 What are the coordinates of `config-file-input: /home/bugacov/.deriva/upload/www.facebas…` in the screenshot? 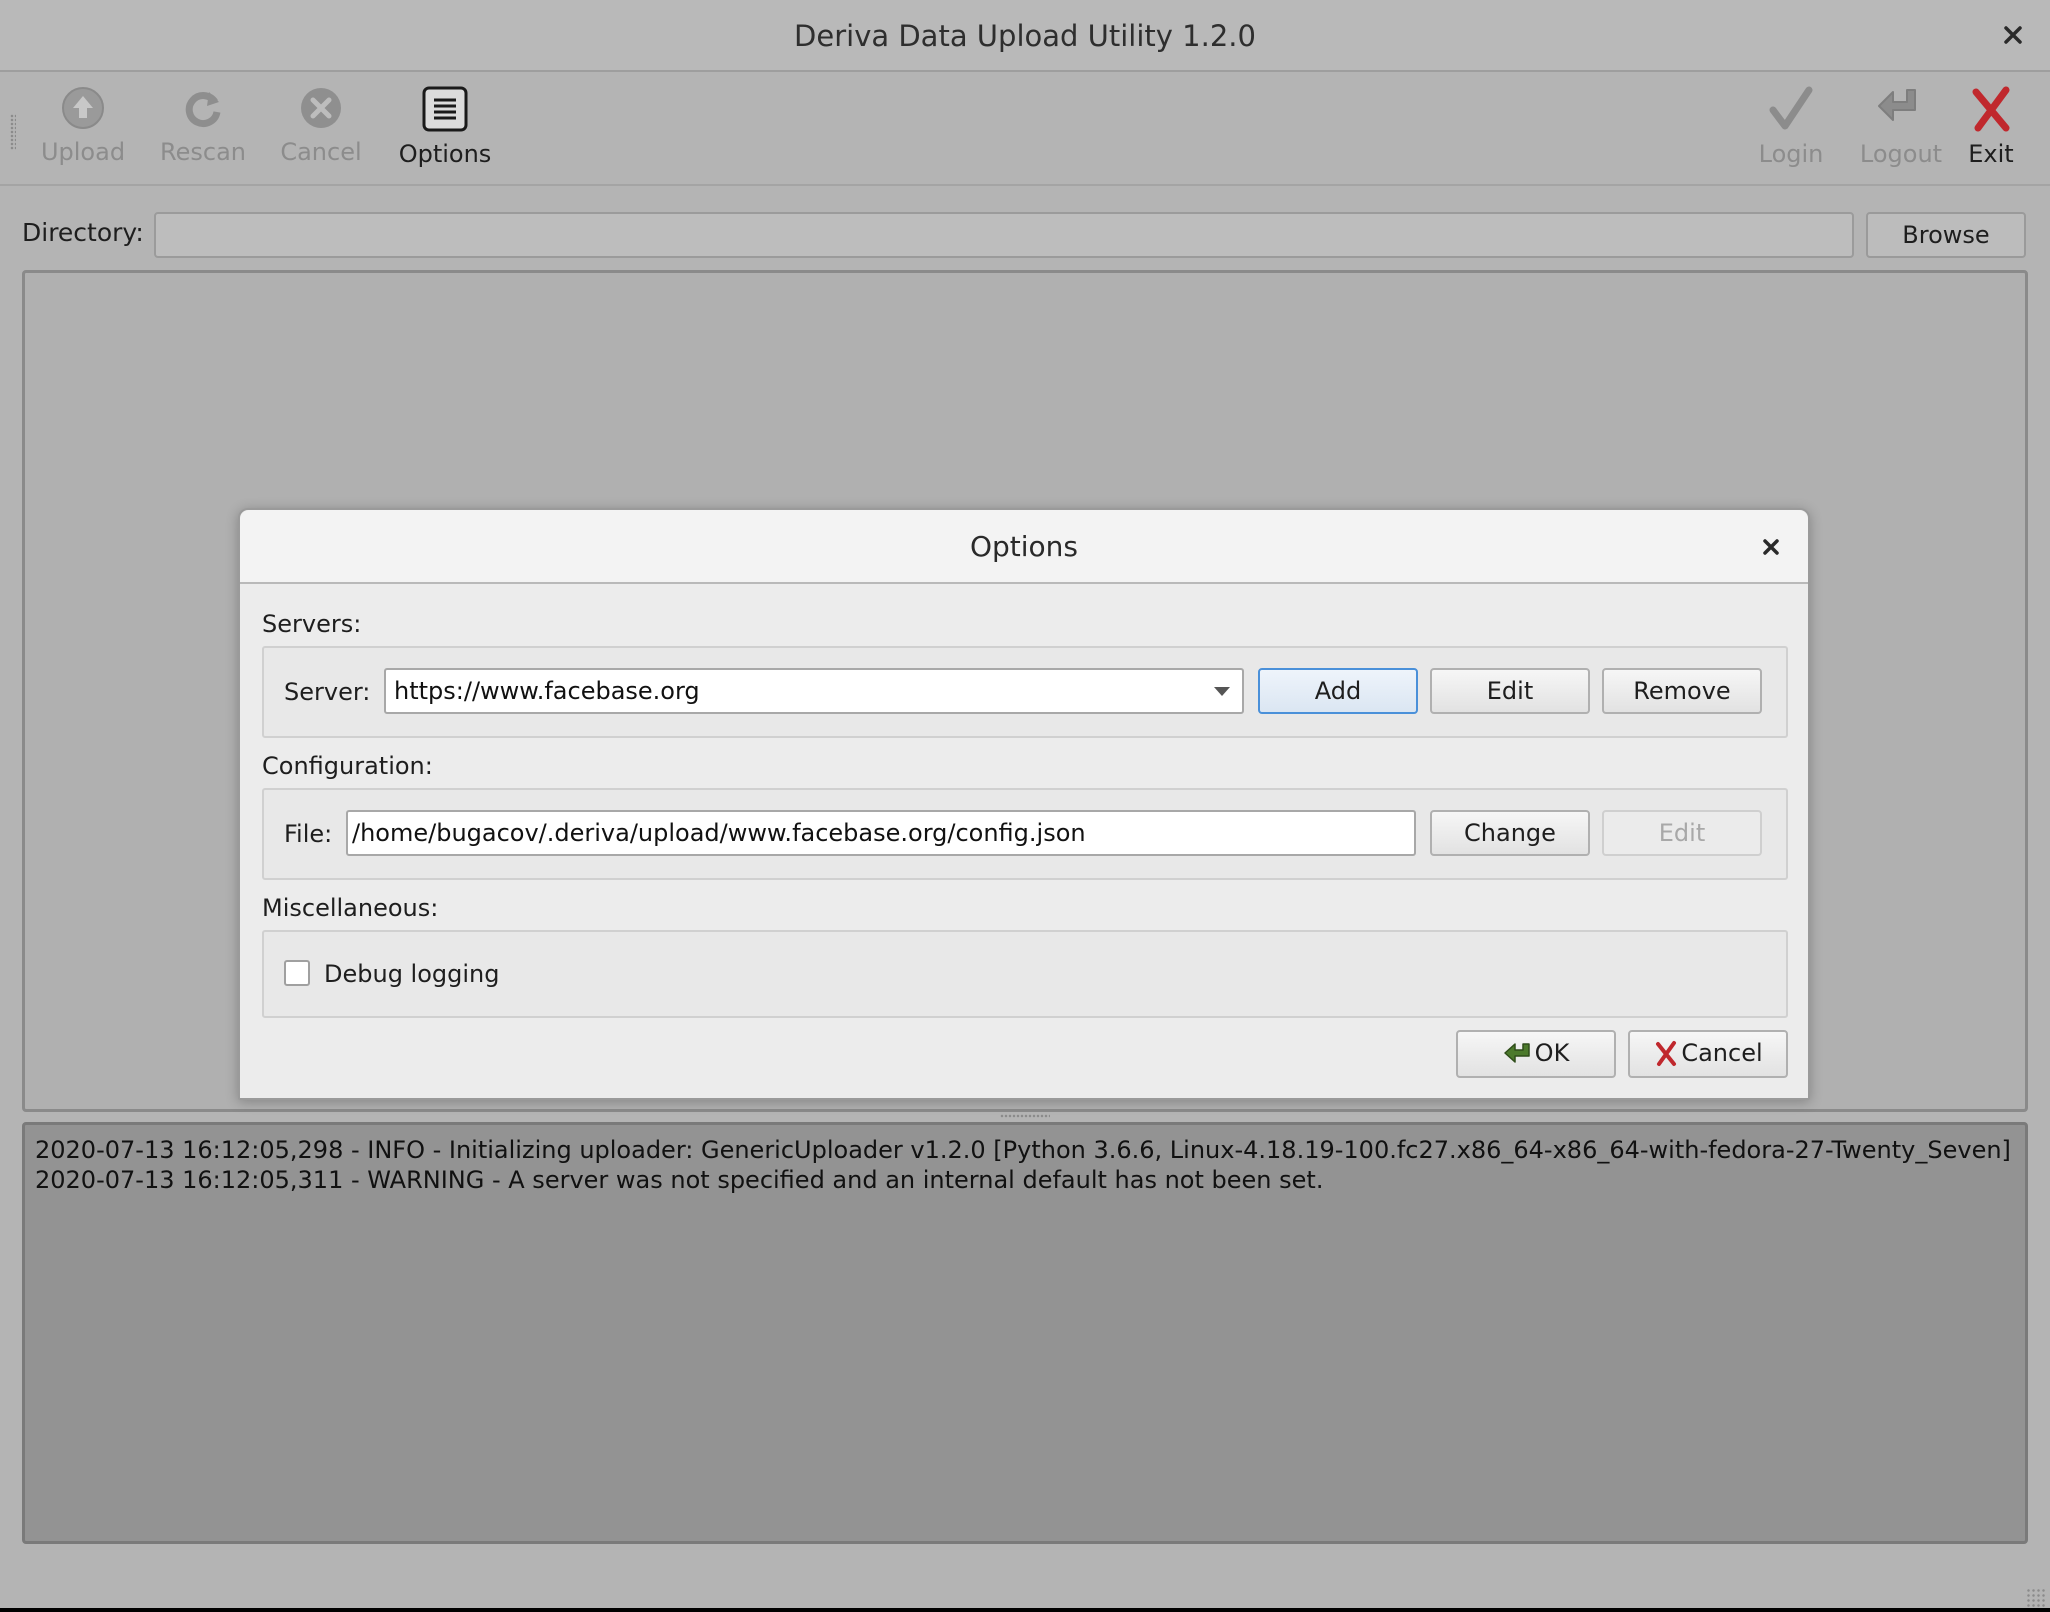 It's located at (881, 833).